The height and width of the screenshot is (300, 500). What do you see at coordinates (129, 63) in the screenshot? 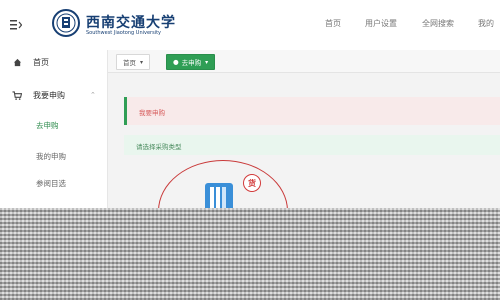
I see `tab-label: 首页` at bounding box center [129, 63].